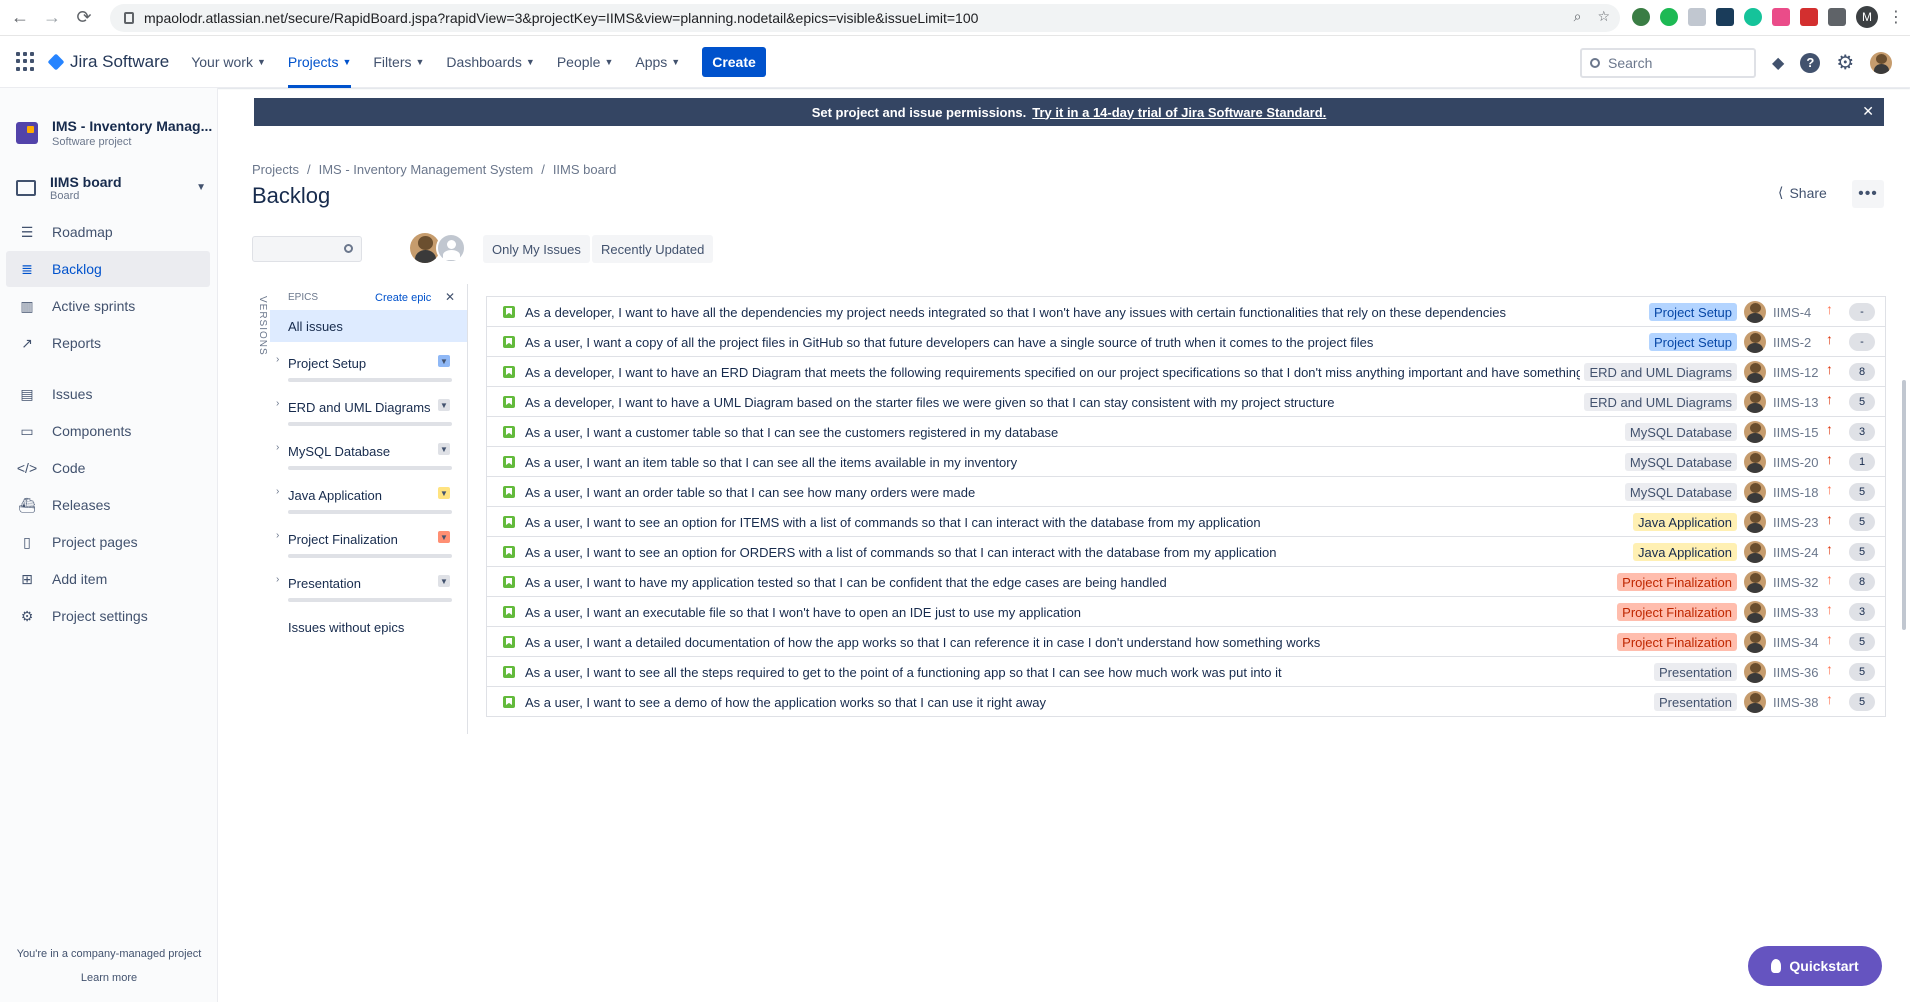  I want to click on issue-key: IIMS-2, so click(1792, 342).